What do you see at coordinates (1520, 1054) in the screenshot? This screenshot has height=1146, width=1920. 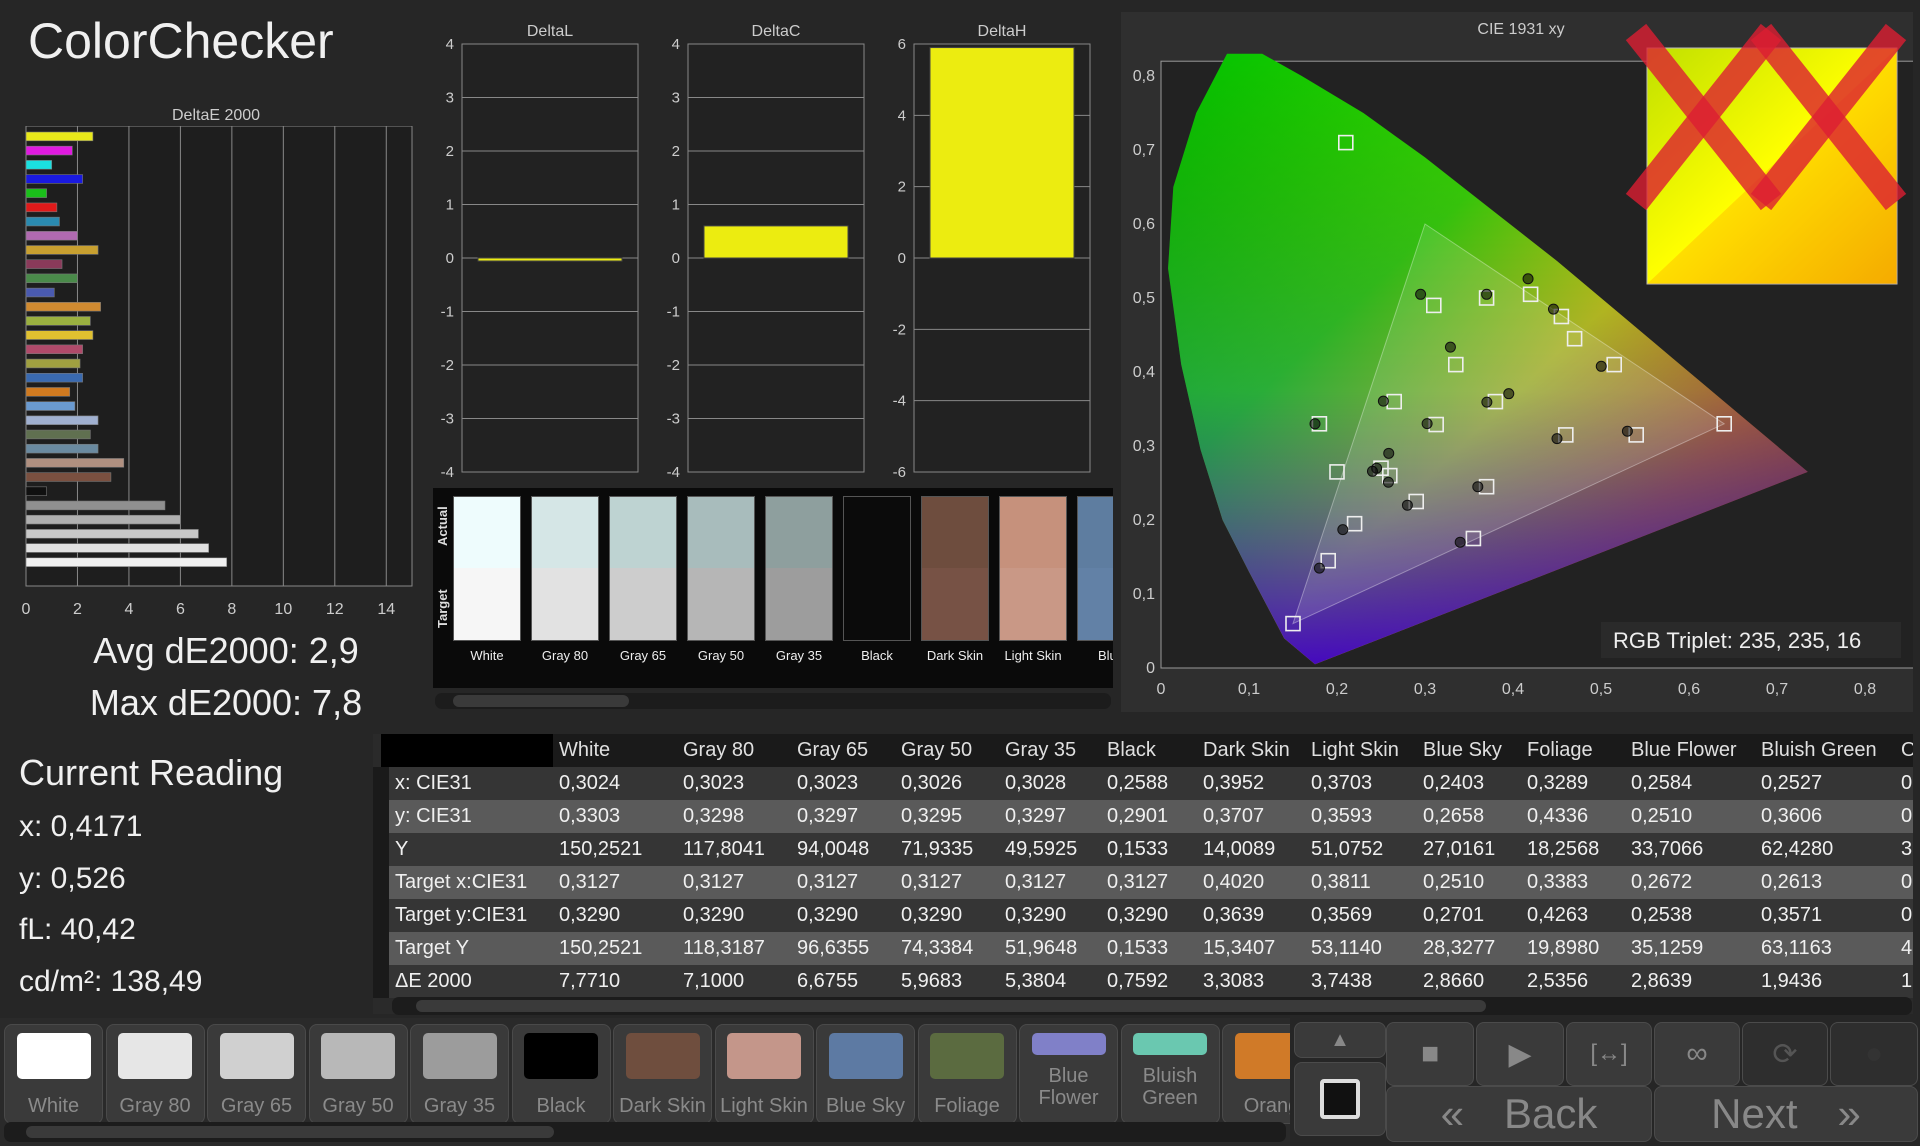 I see `play-button: ▶` at bounding box center [1520, 1054].